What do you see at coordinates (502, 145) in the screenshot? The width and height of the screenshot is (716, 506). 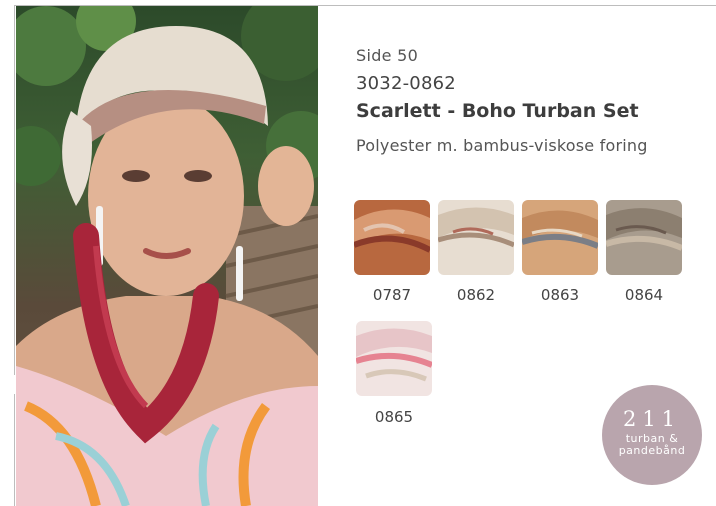 I see `material-description: Polyester m. bambus-viskose foring` at bounding box center [502, 145].